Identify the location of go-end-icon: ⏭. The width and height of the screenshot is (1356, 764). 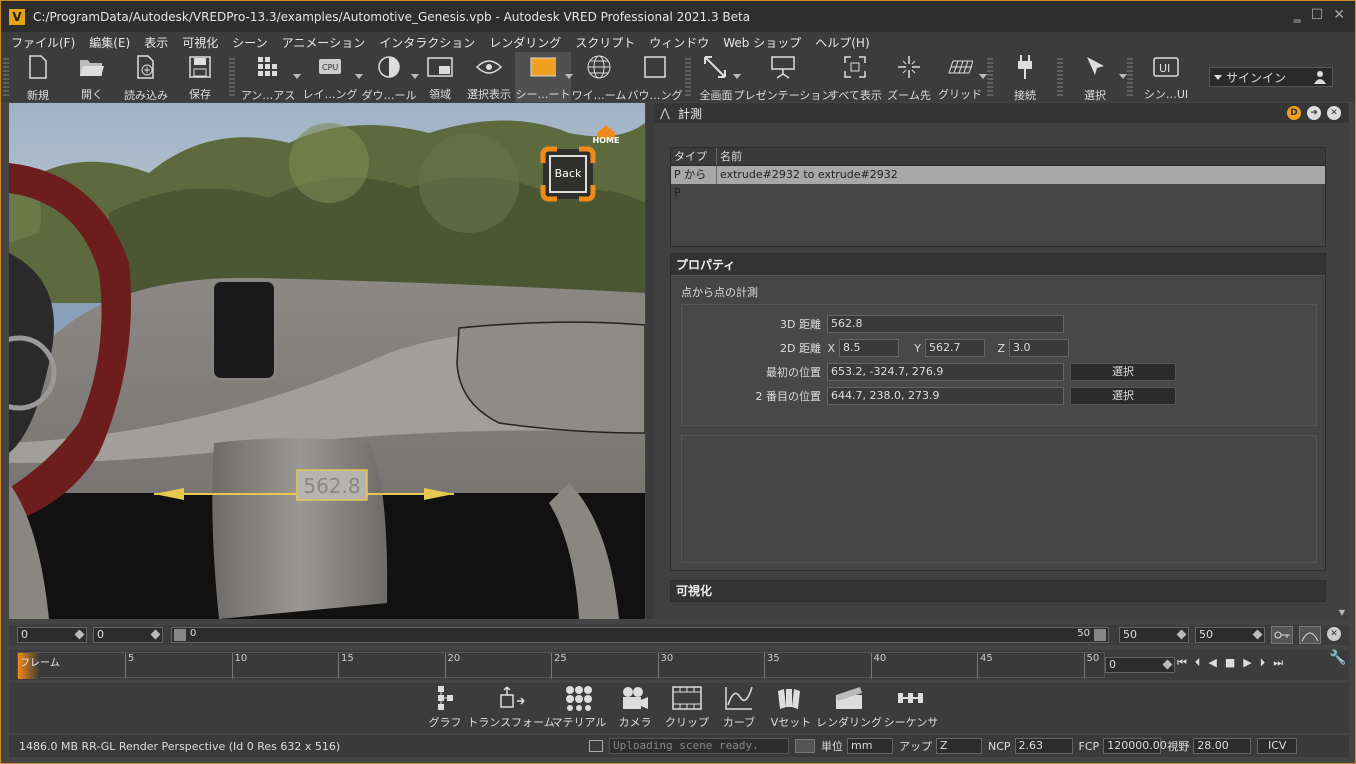
(1278, 663).